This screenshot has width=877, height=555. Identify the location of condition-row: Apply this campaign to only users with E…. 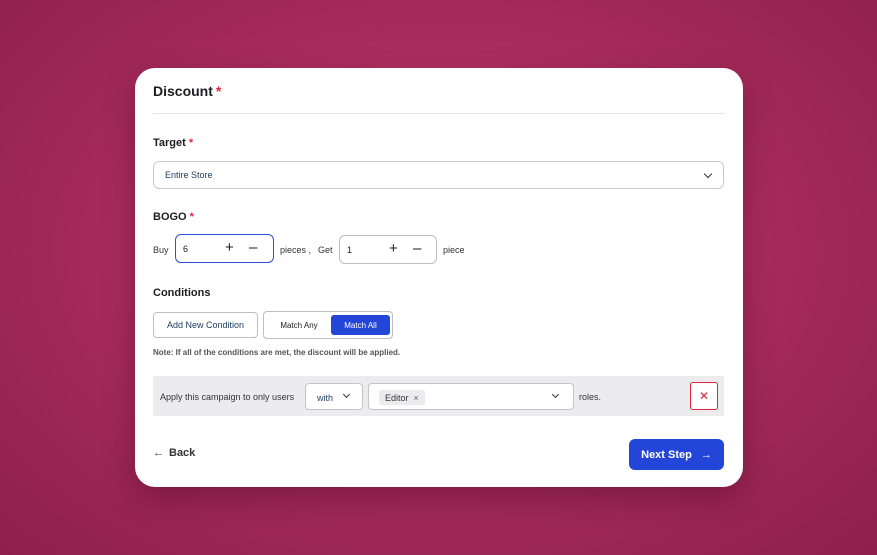
(438, 396).